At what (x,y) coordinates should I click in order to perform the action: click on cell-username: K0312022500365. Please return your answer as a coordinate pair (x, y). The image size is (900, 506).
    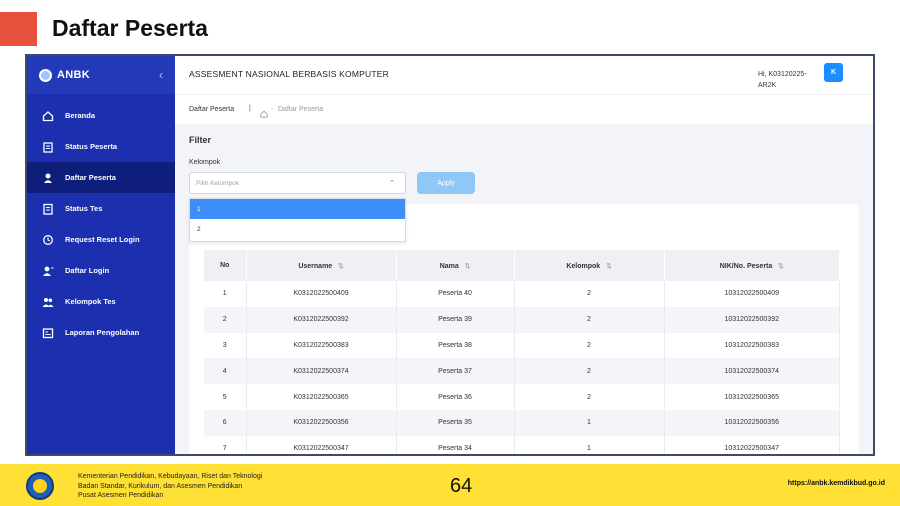
    Looking at the image, I should click on (321, 397).